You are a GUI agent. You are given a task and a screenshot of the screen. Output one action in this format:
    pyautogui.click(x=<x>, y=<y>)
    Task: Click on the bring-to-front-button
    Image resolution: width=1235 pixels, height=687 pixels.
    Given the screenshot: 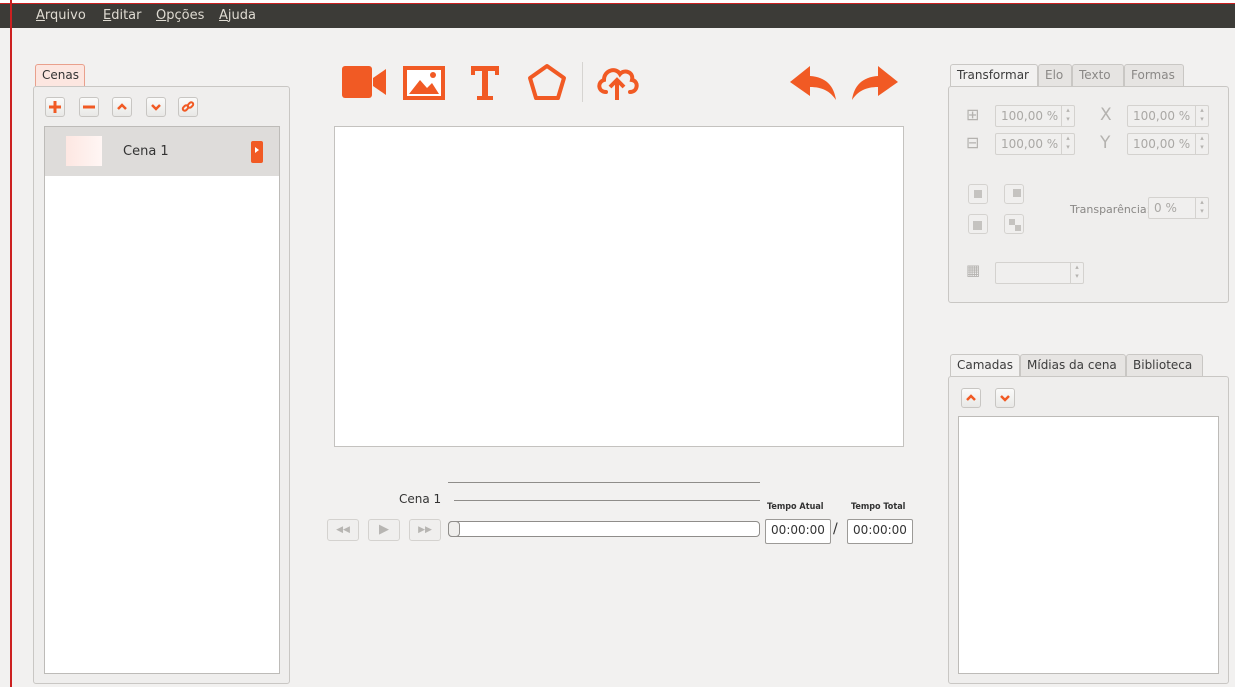 What is the action you would take?
    pyautogui.click(x=978, y=224)
    